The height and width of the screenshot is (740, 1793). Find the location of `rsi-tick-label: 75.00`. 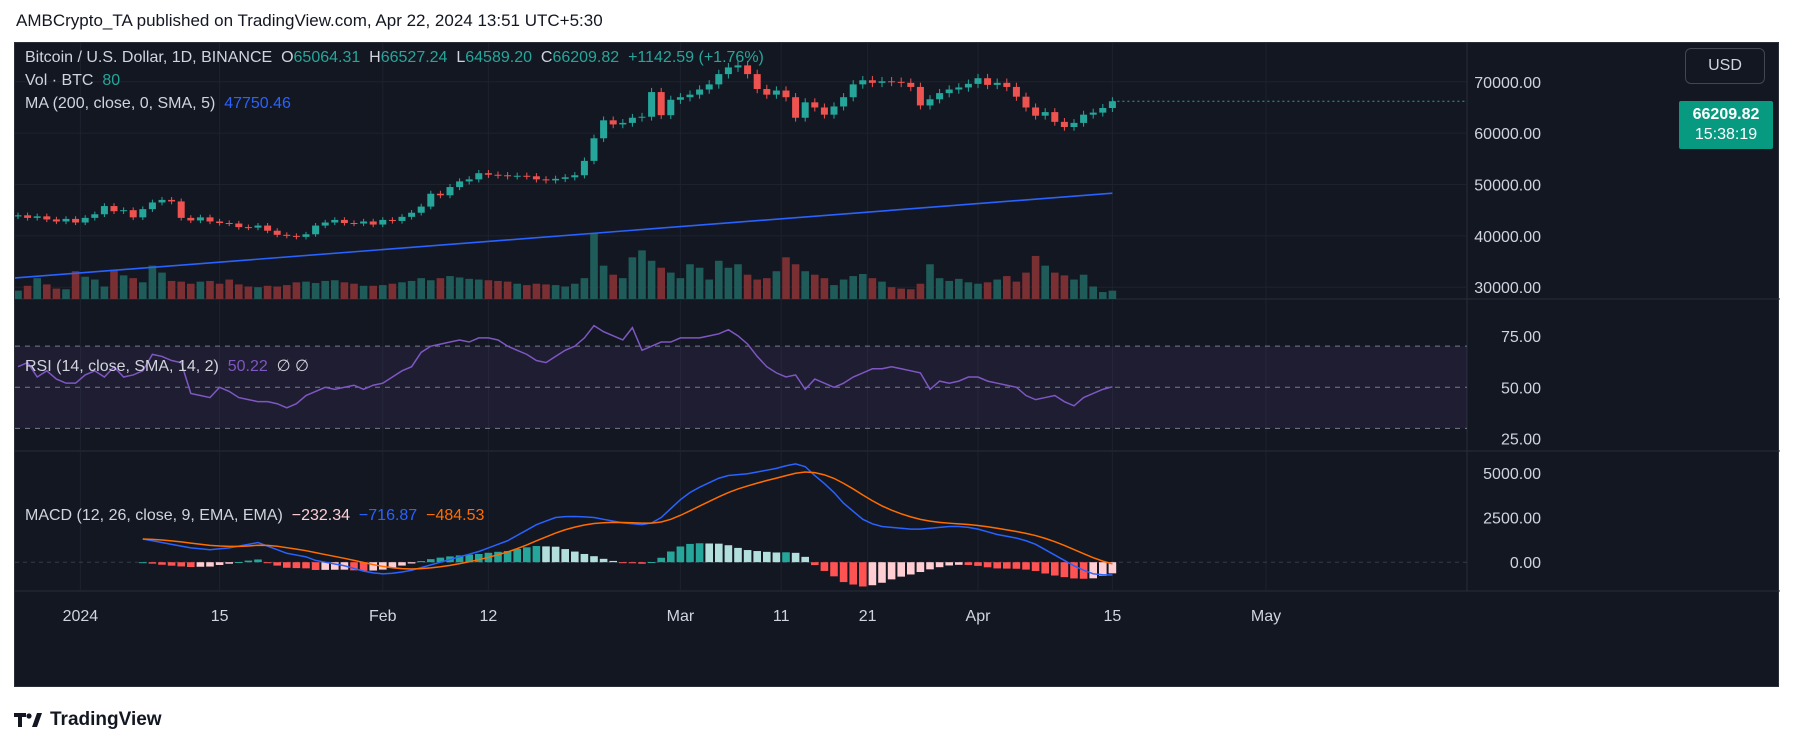

rsi-tick-label: 75.00 is located at coordinates (1521, 337).